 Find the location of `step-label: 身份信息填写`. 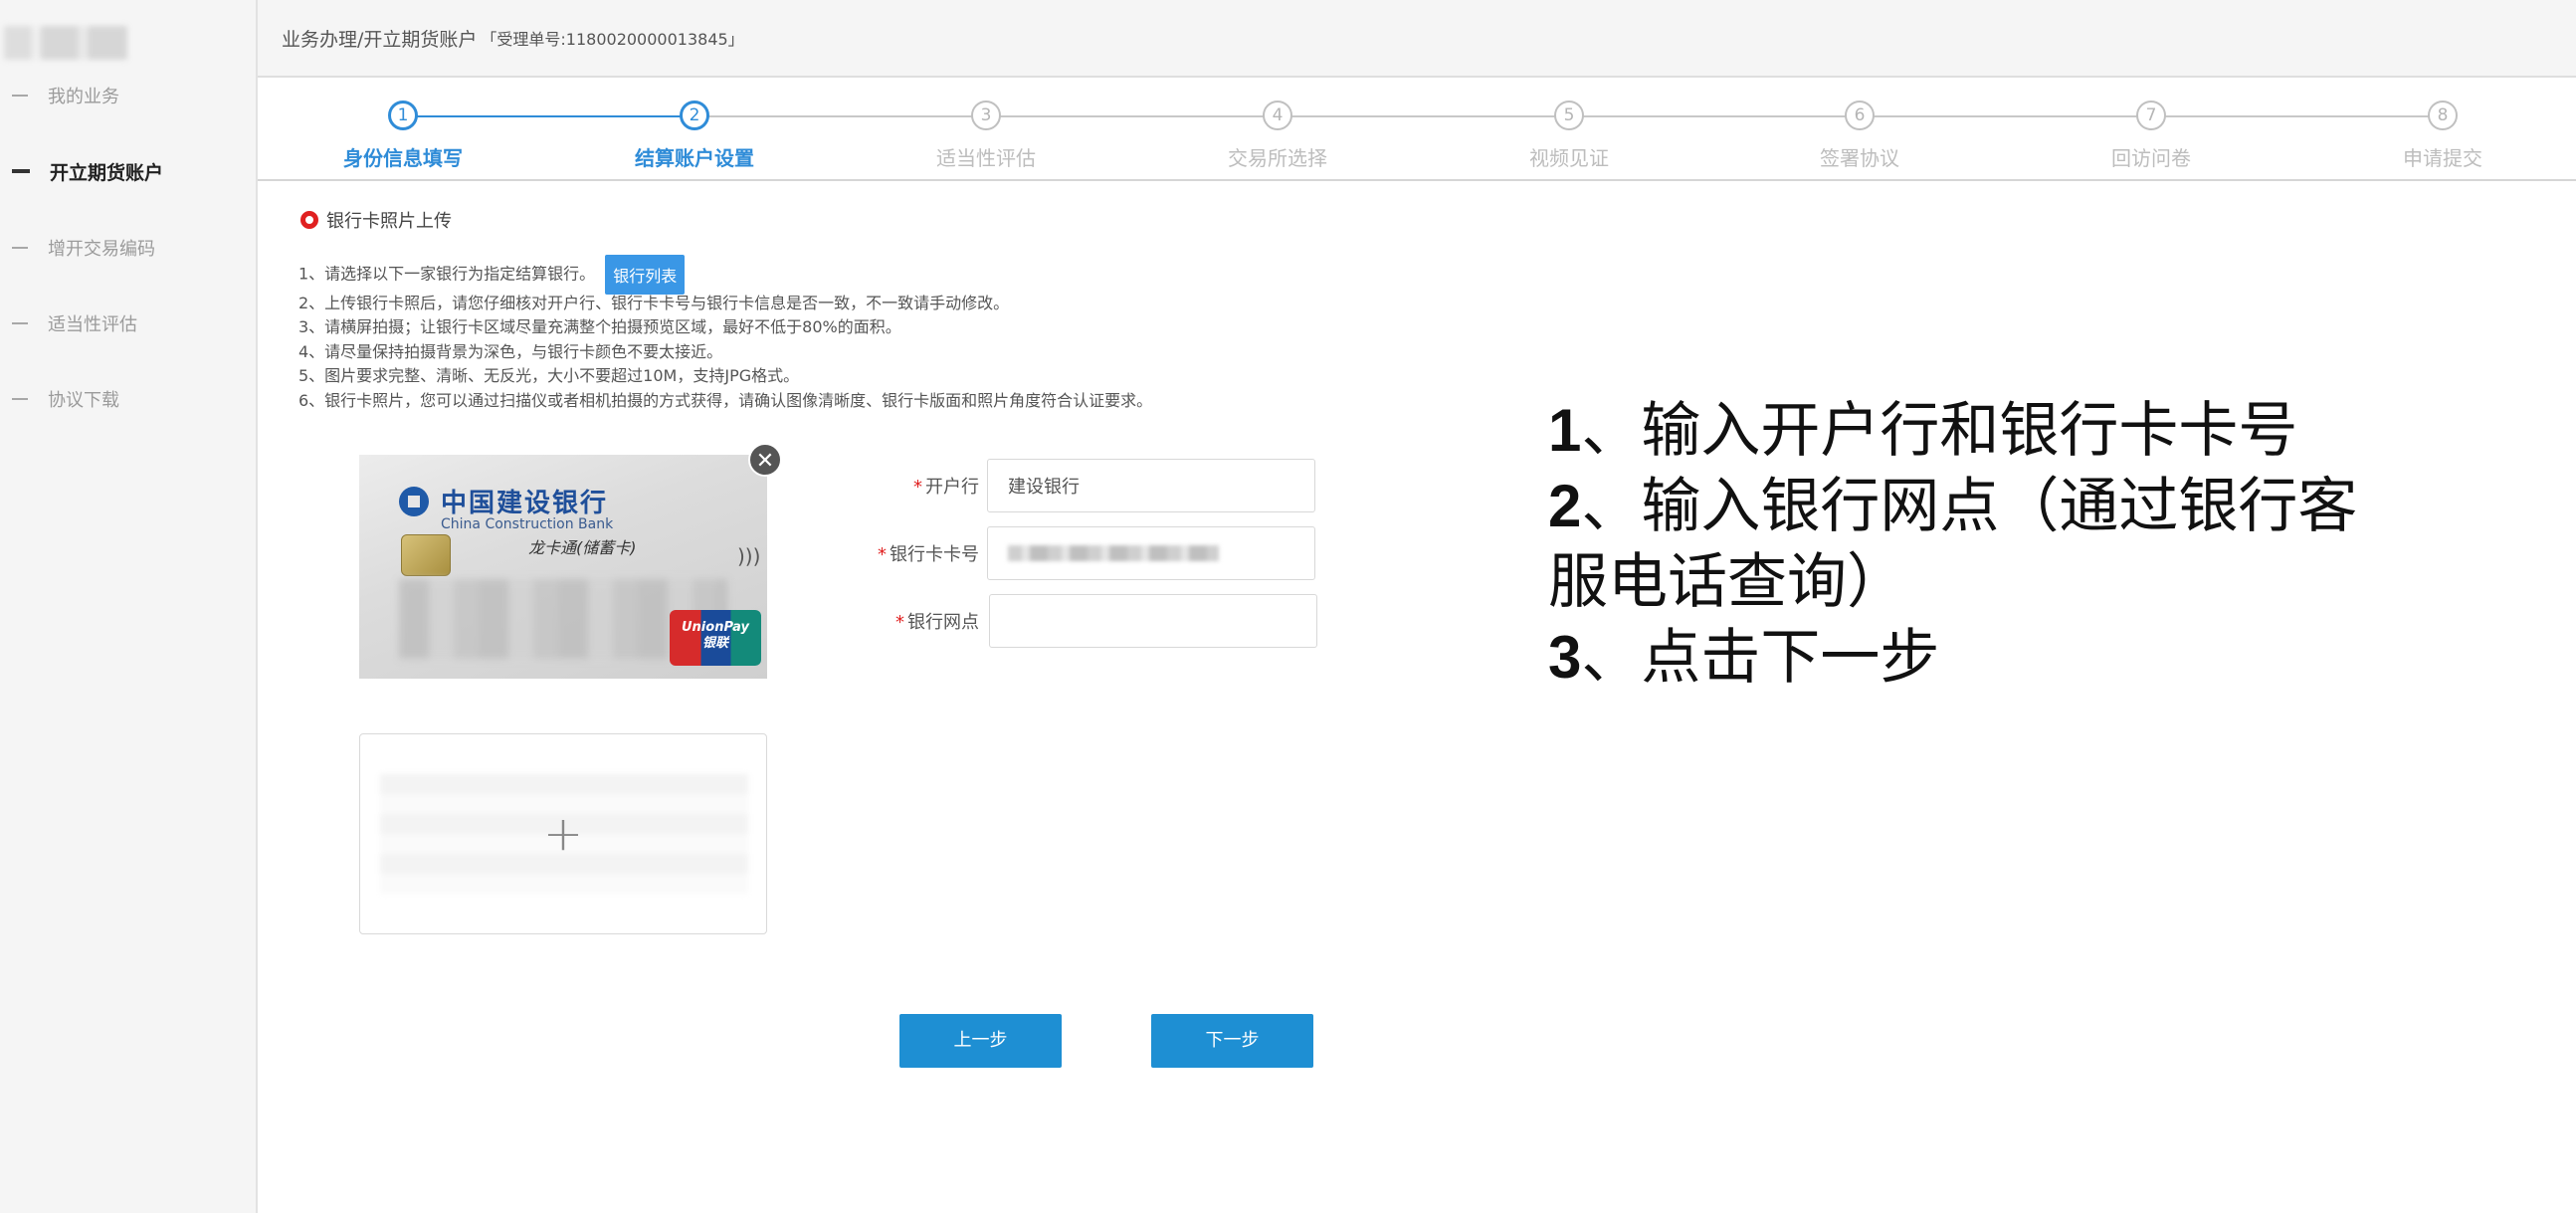

step-label: 身份信息填写 is located at coordinates (403, 158).